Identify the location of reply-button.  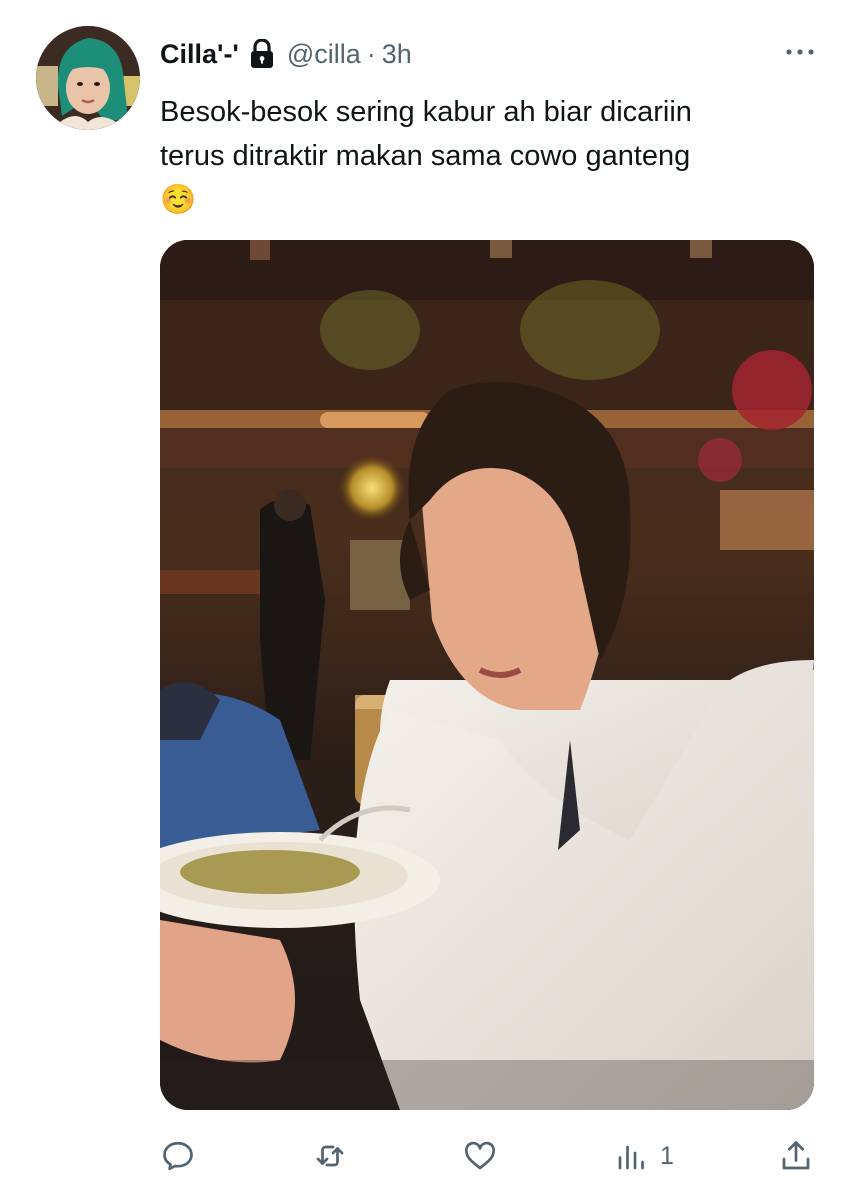
(178, 1156).